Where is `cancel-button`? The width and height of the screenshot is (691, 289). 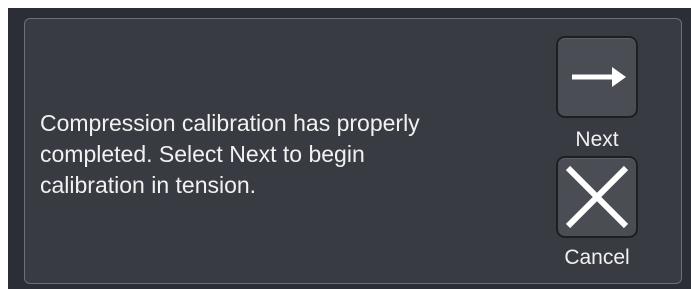
cancel-button is located at coordinates (597, 197).